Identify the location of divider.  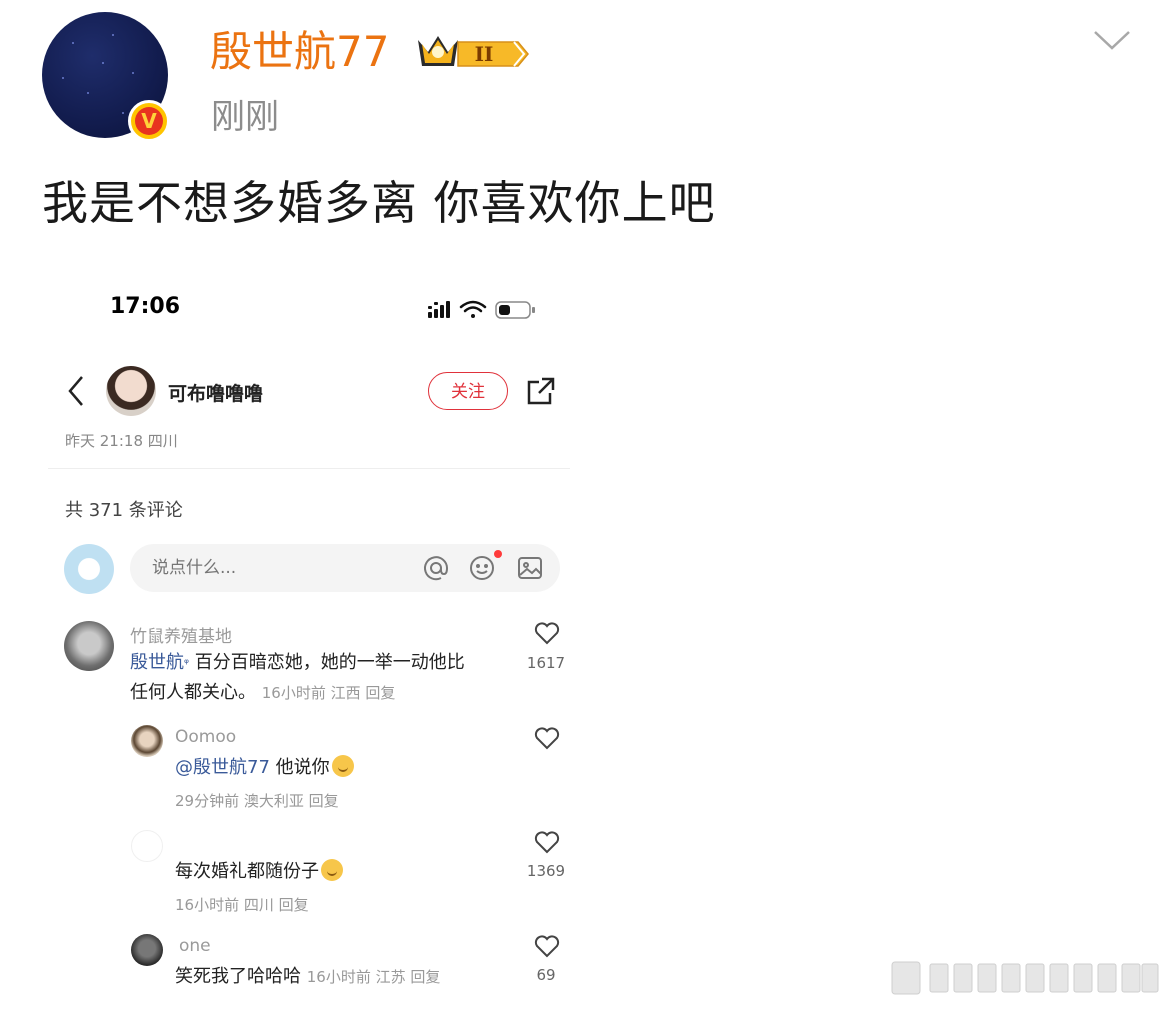
(309, 468).